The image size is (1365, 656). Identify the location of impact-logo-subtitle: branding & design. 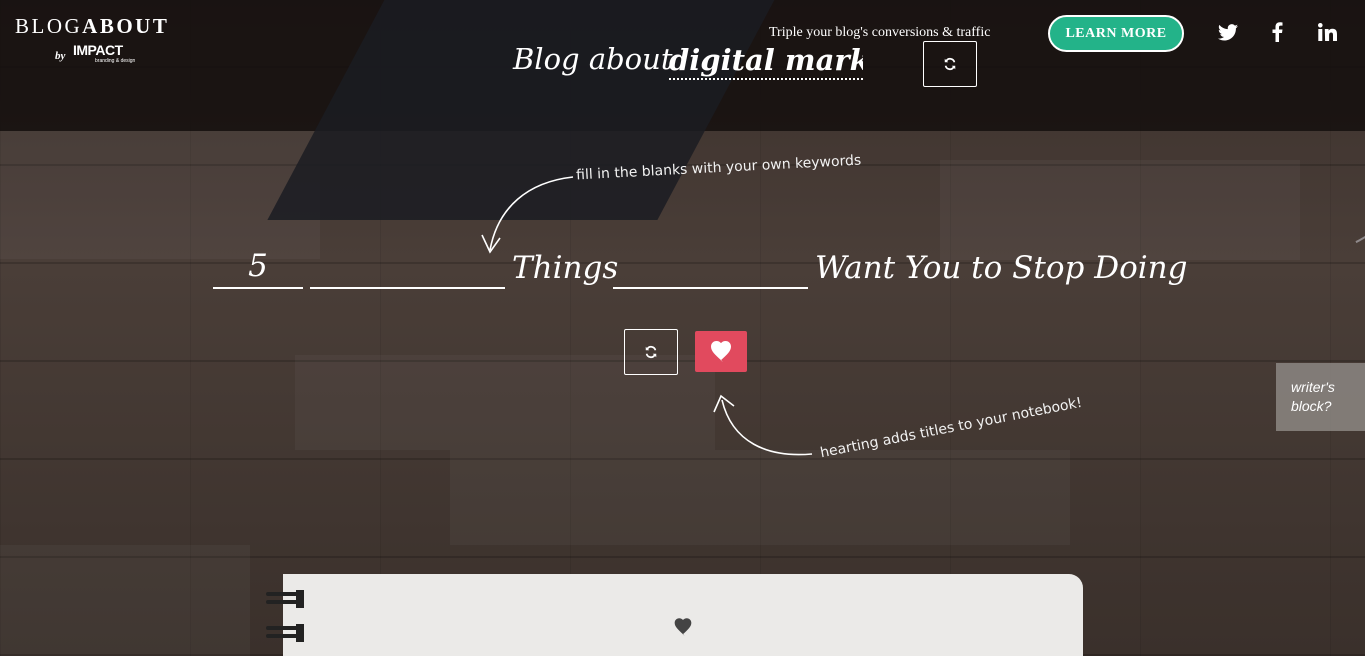
(115, 61).